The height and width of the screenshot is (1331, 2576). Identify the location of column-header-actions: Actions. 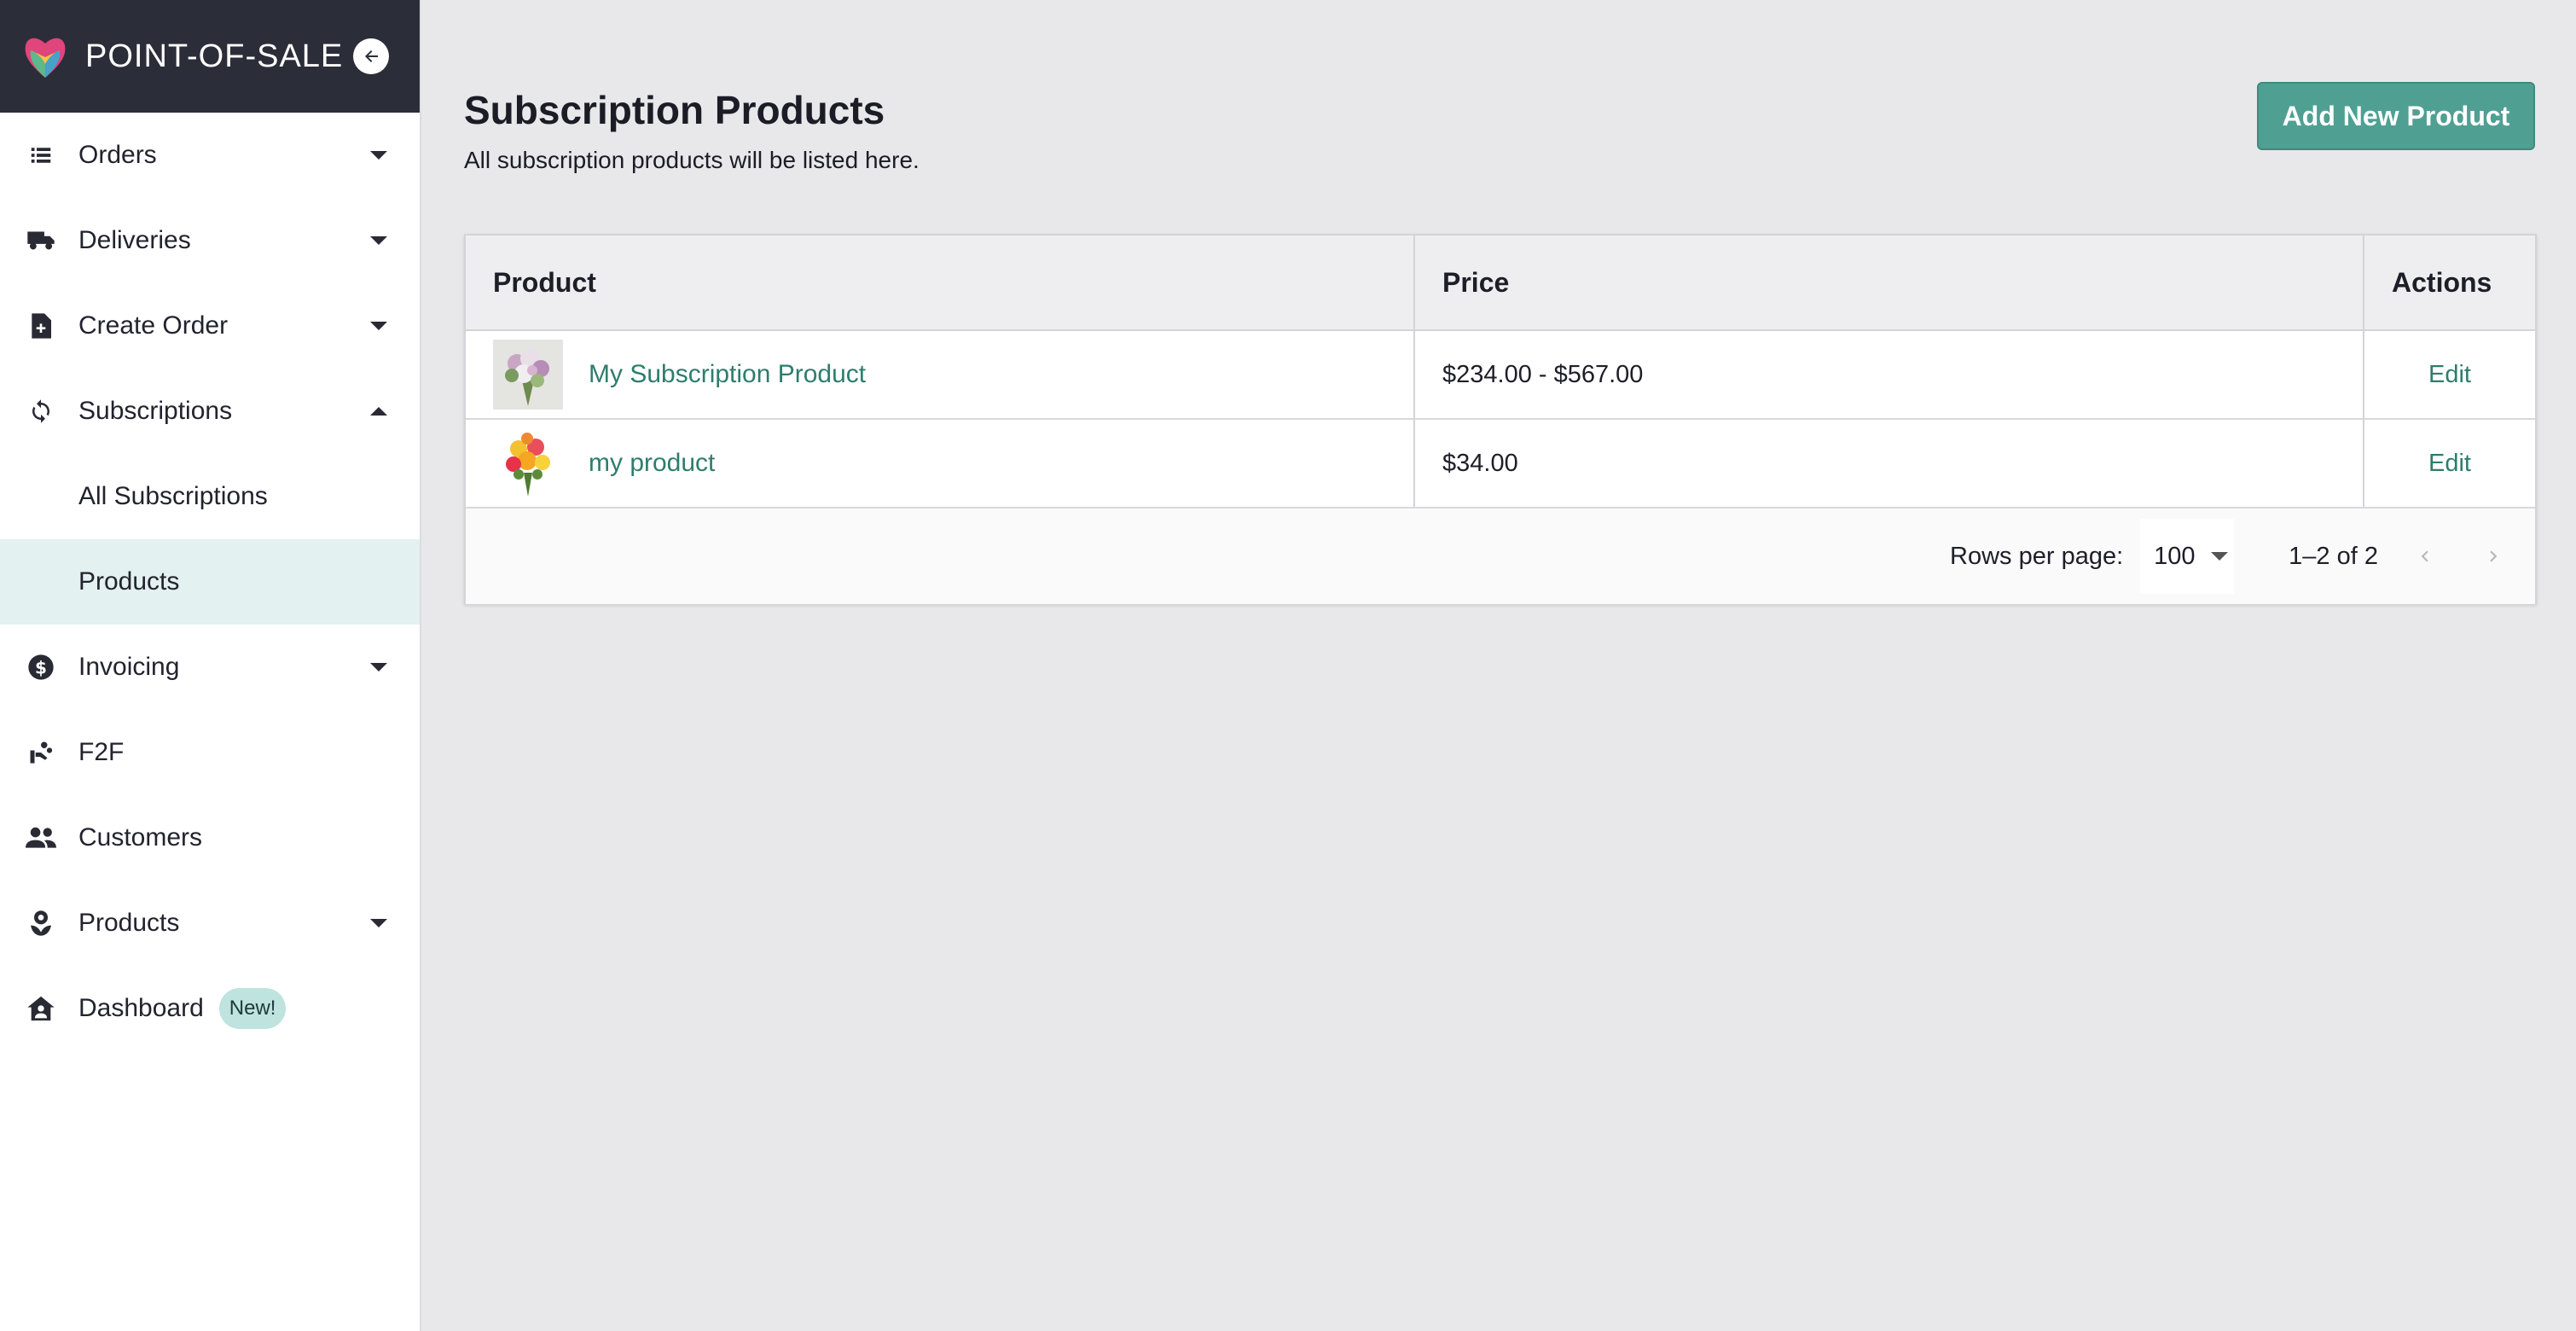
(2442, 282).